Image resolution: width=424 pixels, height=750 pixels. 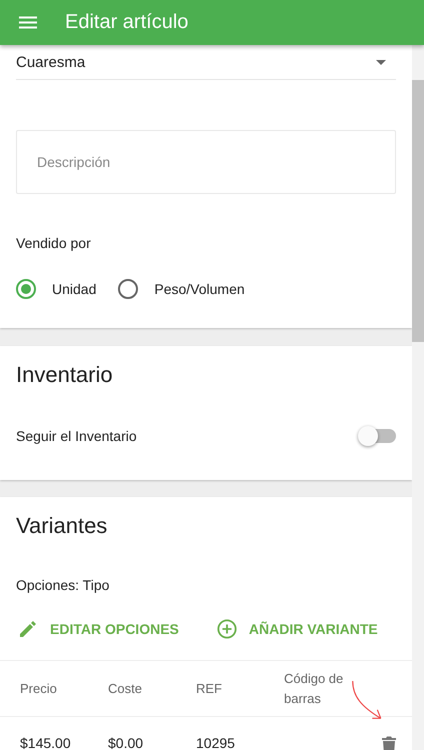 What do you see at coordinates (28, 22) in the screenshot?
I see `menu-icon` at bounding box center [28, 22].